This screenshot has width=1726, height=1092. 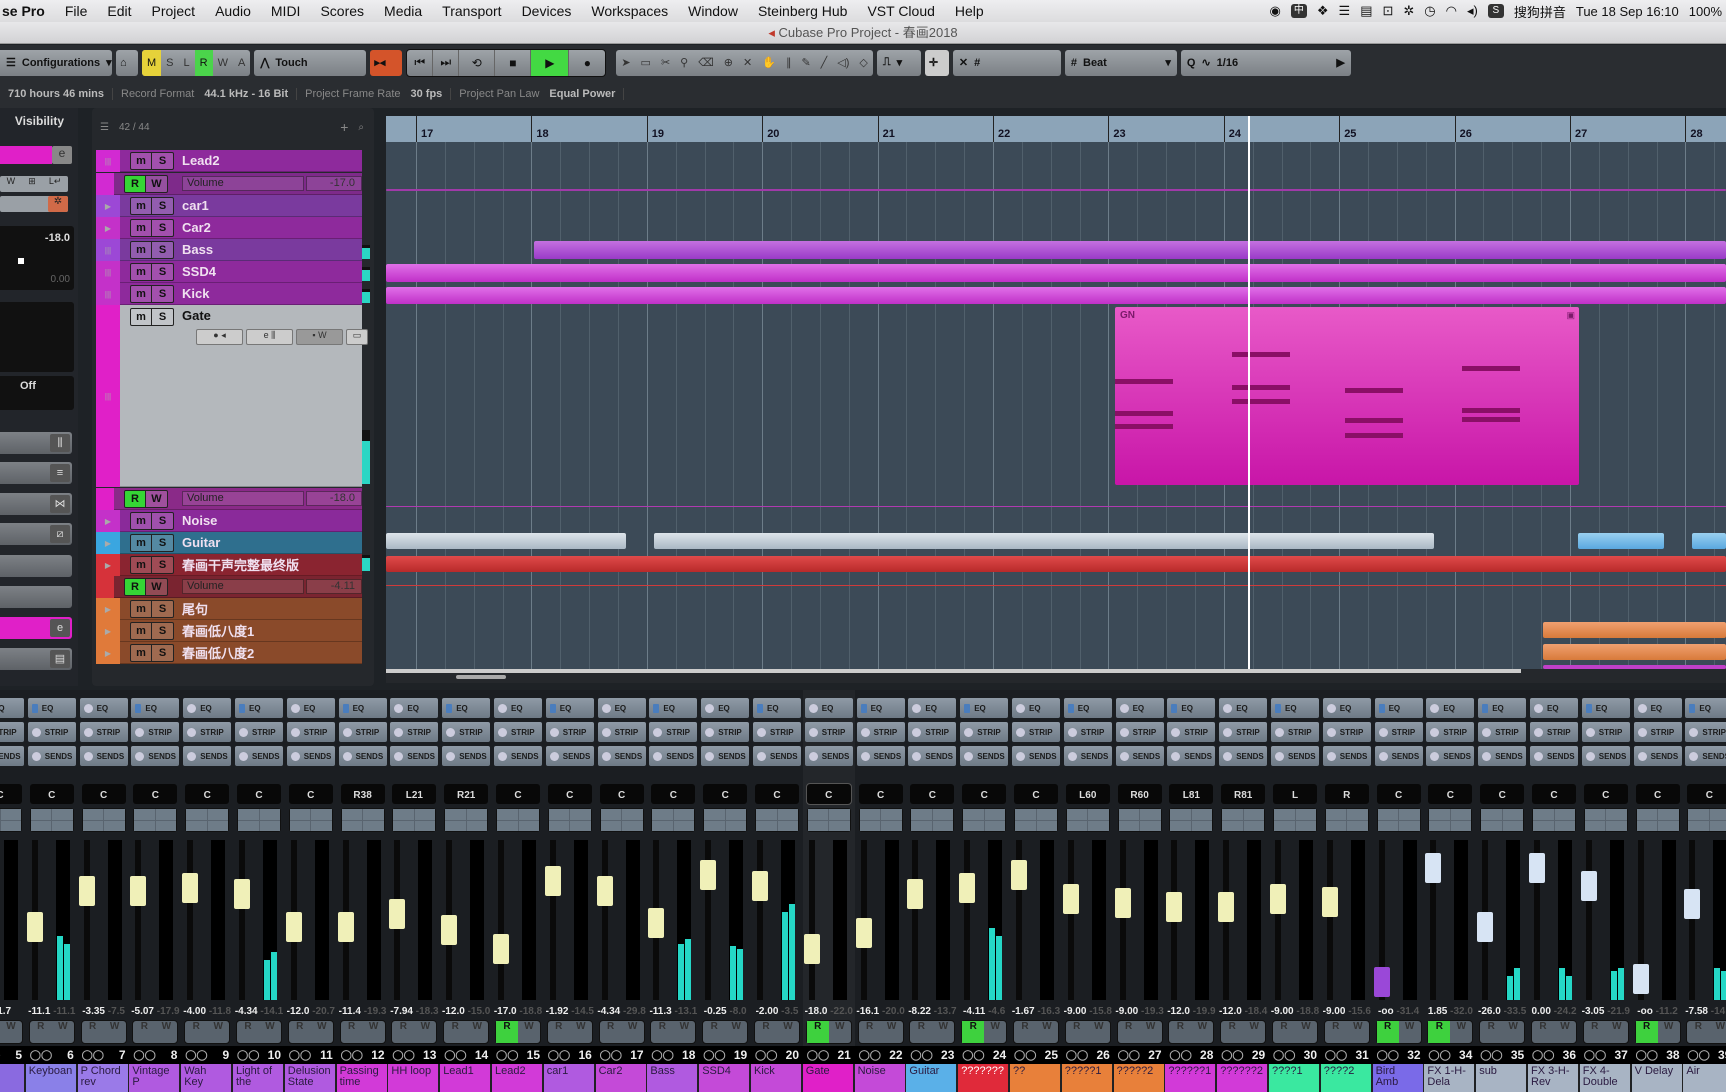 I want to click on menu-scores: Scores, so click(x=342, y=11).